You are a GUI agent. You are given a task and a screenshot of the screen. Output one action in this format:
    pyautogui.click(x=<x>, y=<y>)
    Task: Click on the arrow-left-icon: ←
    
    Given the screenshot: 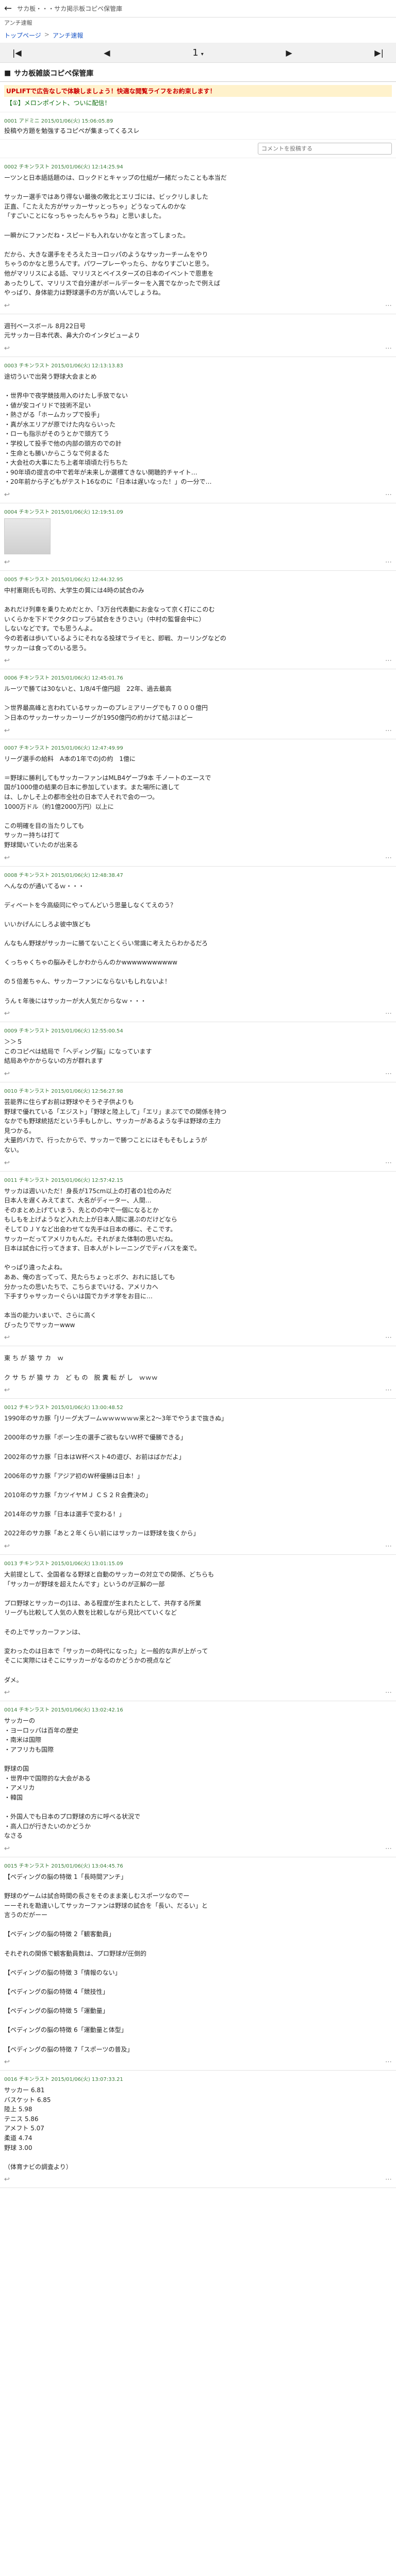 What is the action you would take?
    pyautogui.click(x=8, y=8)
    